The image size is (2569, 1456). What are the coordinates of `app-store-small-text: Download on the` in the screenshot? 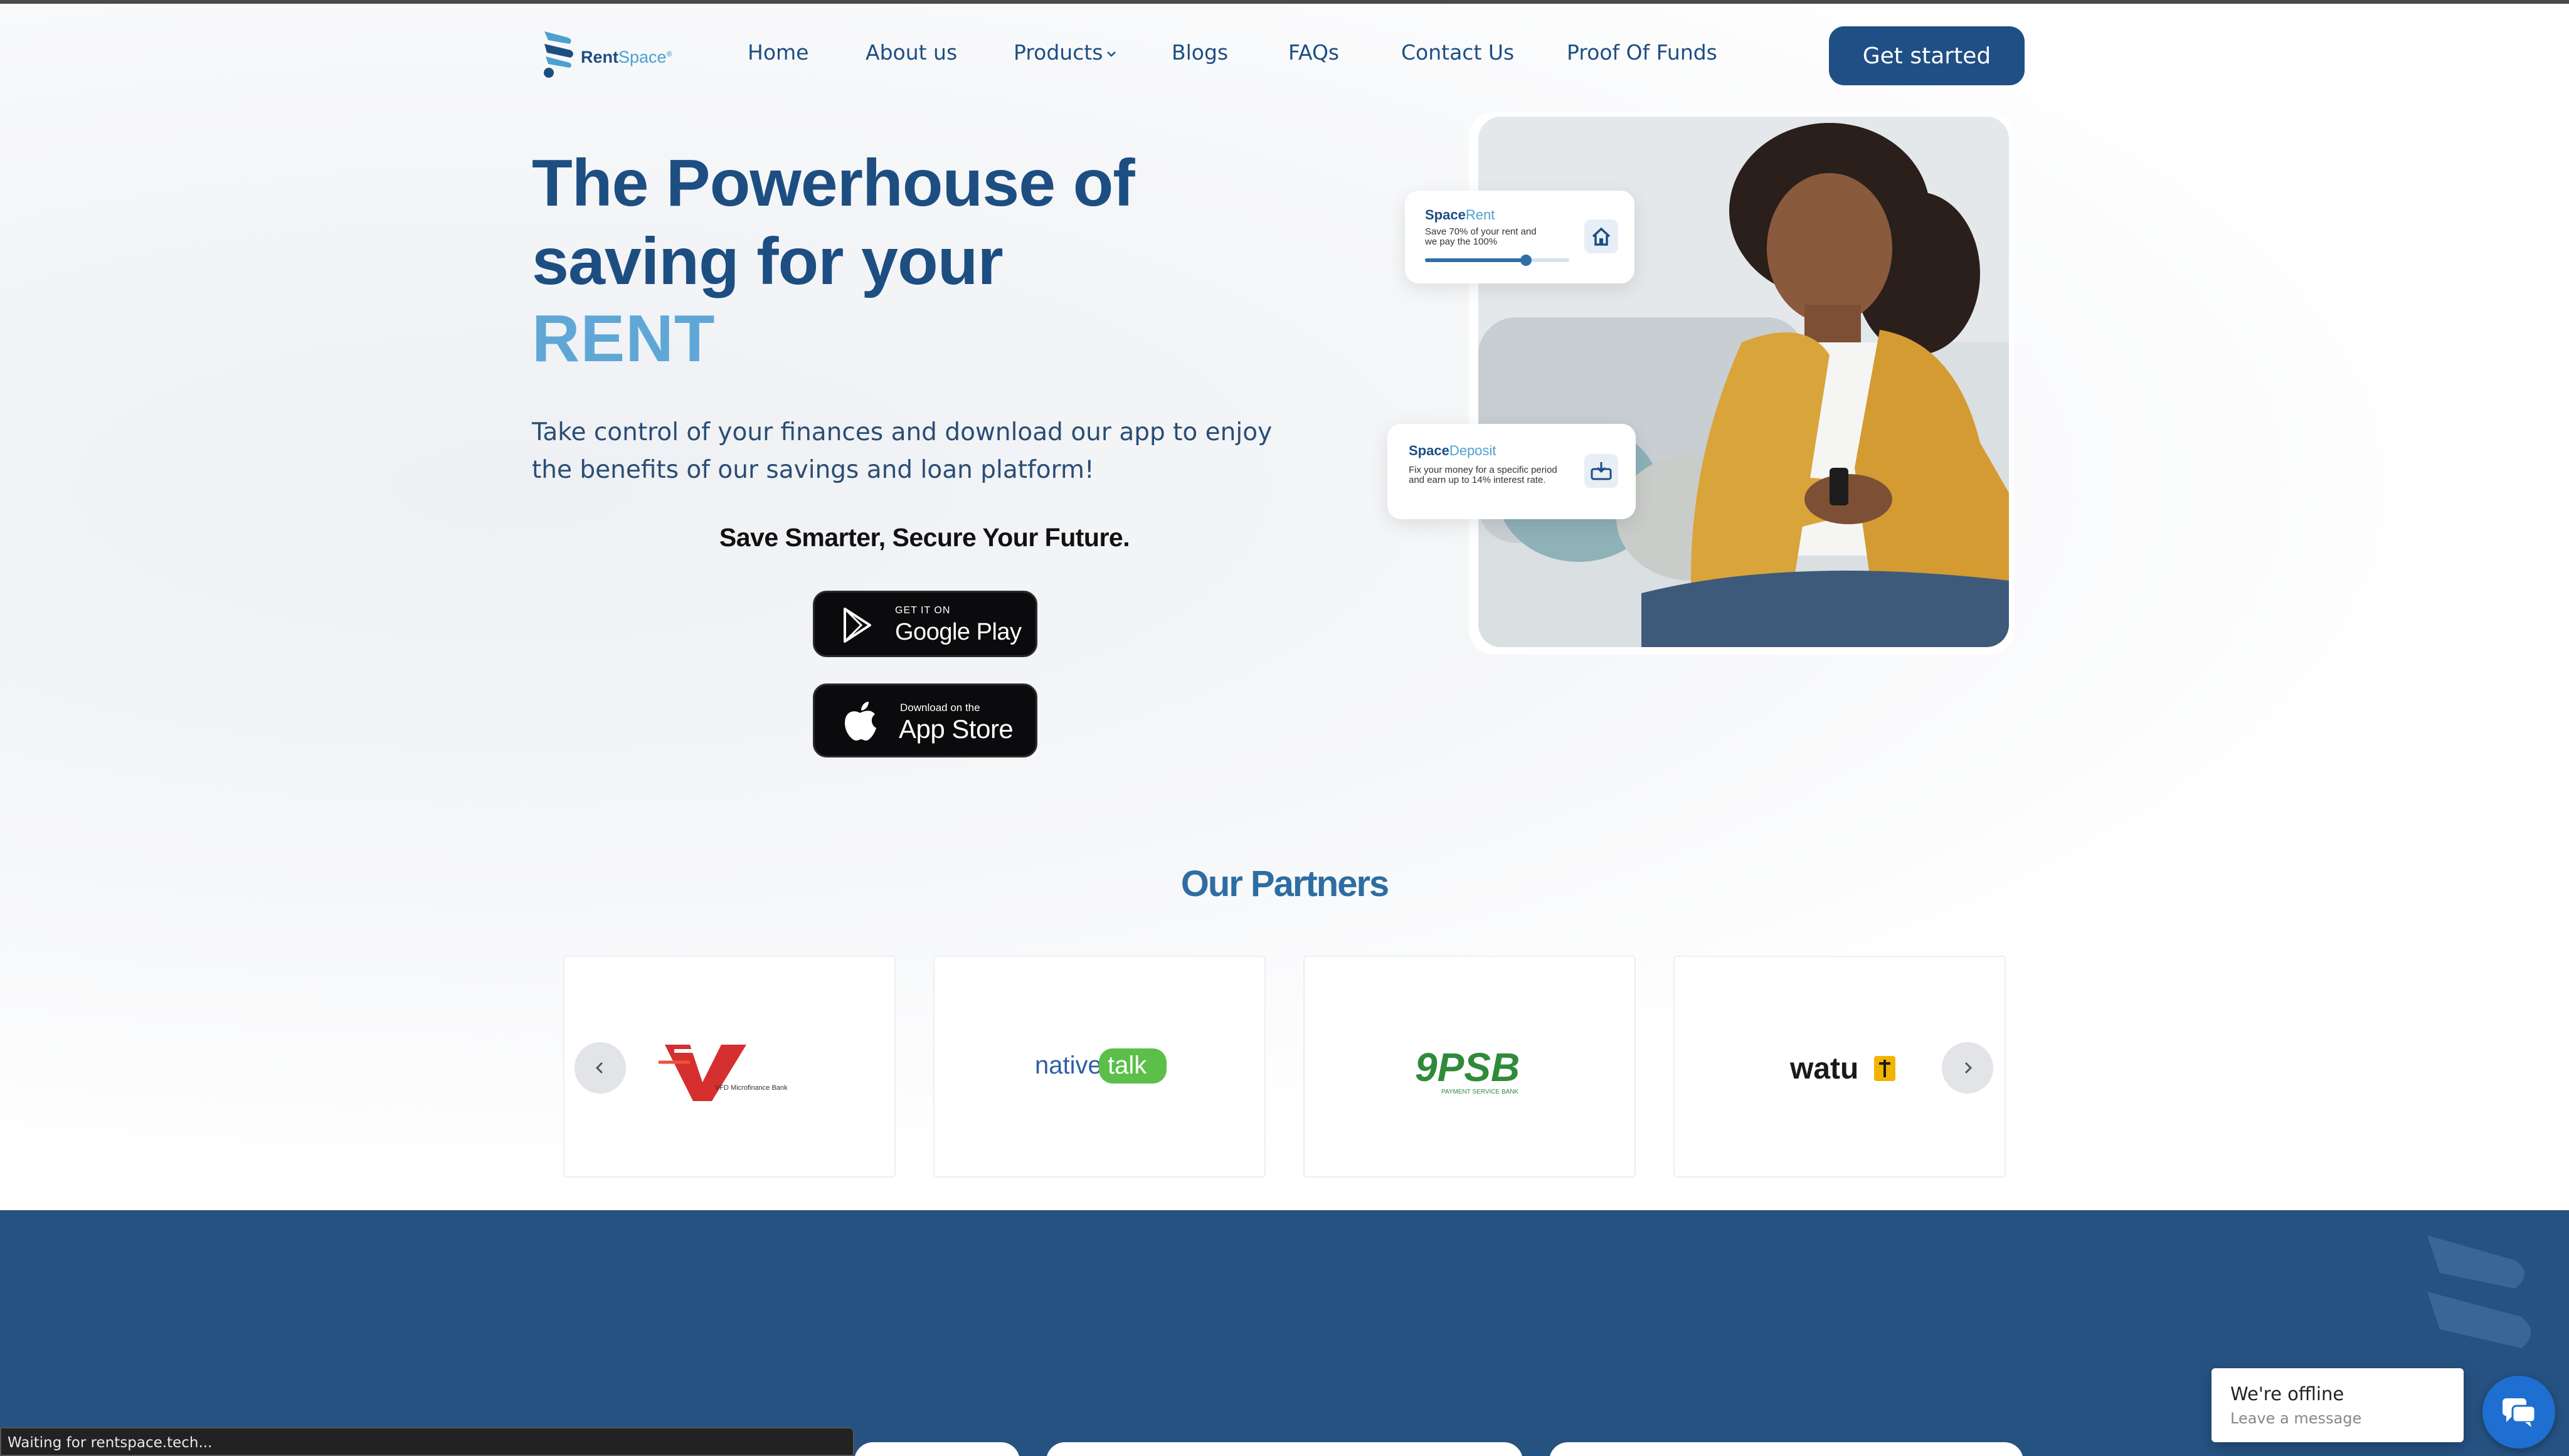 It's located at (940, 708).